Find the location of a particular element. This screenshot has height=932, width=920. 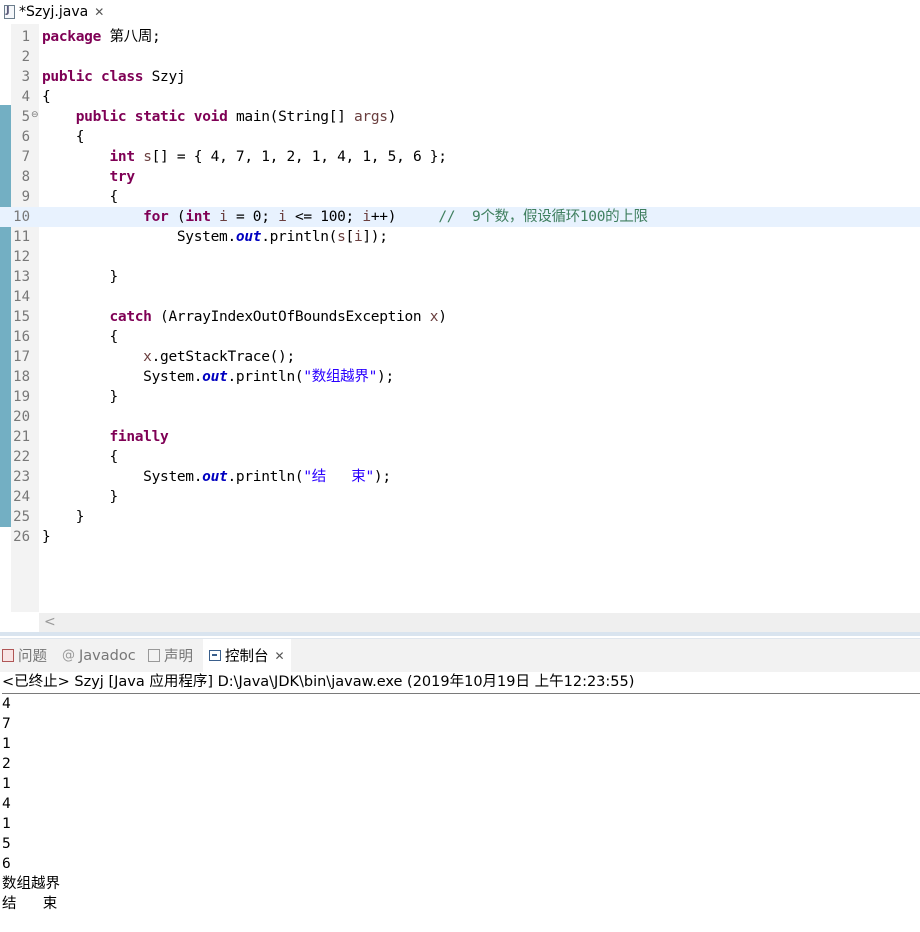

line-number: 17 is located at coordinates (21, 357).